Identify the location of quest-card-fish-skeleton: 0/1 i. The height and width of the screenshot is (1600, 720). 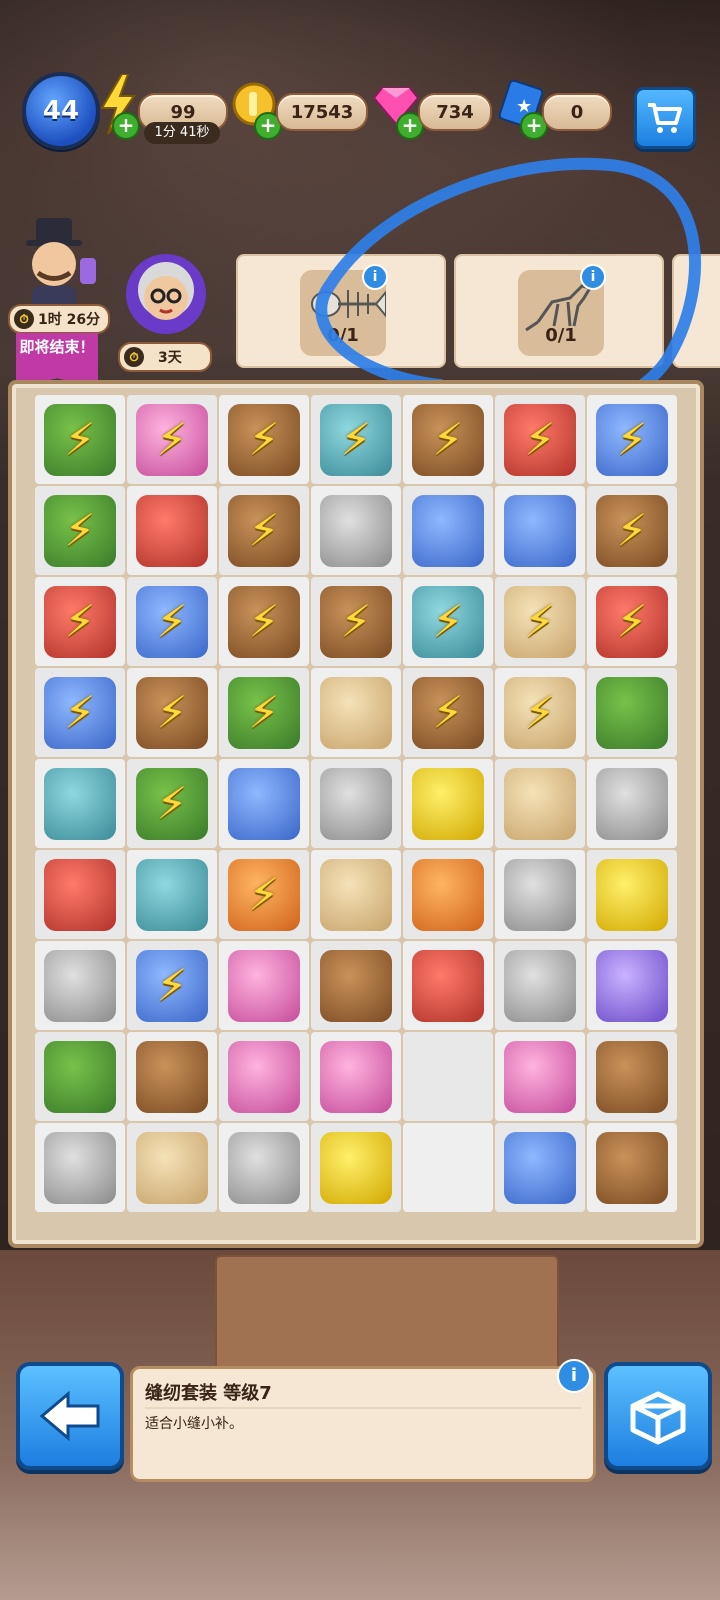
(341, 311).